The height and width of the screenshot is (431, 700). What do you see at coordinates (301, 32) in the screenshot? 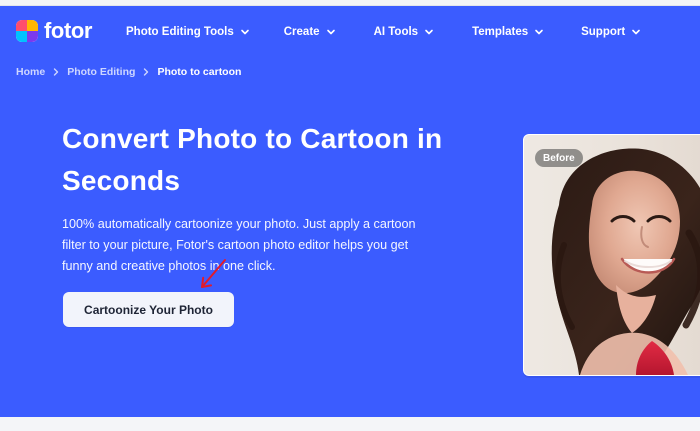
I see `nav-item-label: Create` at bounding box center [301, 32].